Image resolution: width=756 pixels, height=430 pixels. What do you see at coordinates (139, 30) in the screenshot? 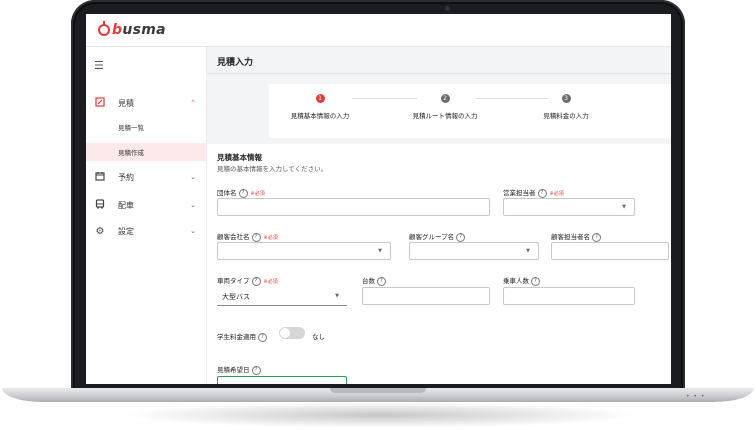
I see `logo-text: busma` at bounding box center [139, 30].